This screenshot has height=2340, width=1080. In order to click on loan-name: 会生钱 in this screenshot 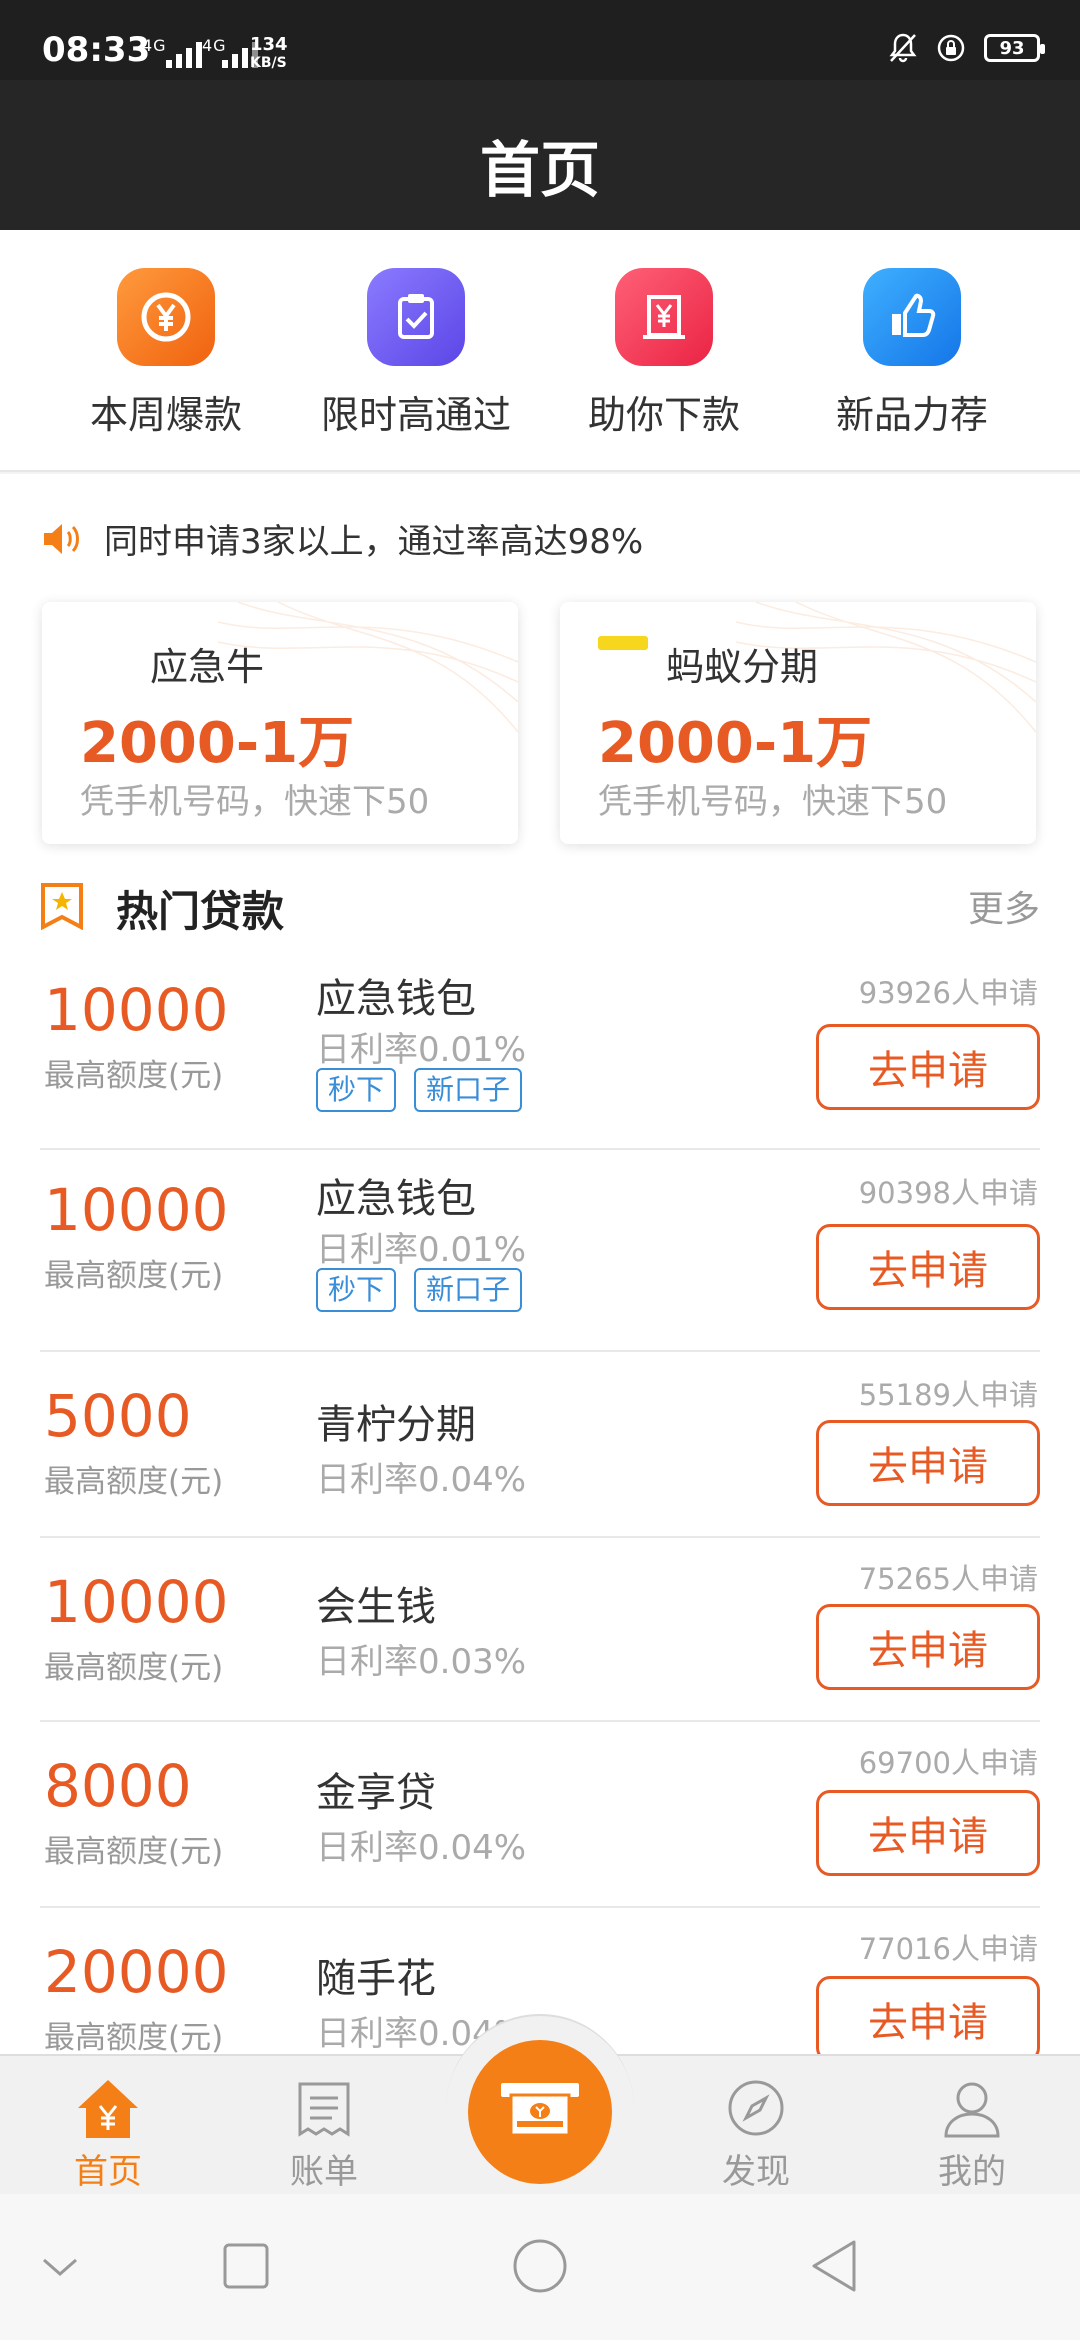, I will do `click(376, 1607)`.